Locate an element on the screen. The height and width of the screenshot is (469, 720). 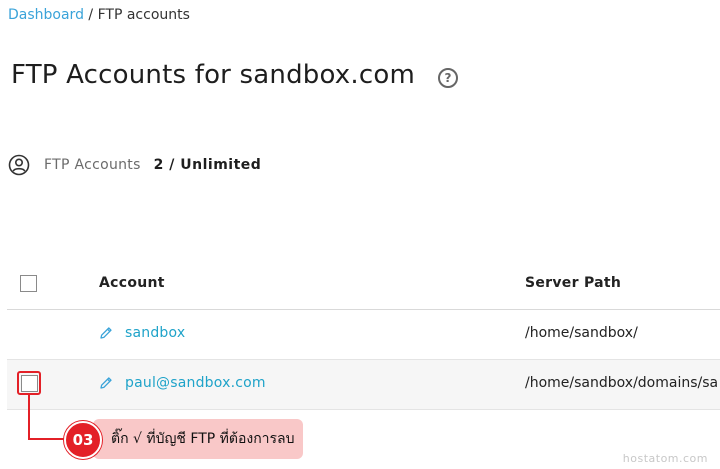
breadcrumb-dashboard-link: Dashboard is located at coordinates (46, 15).